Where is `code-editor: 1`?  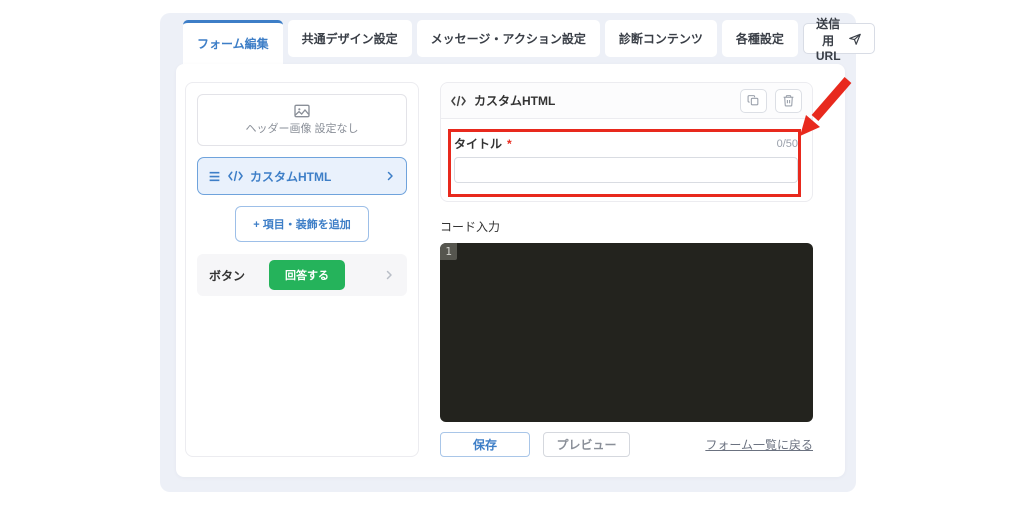 code-editor: 1 is located at coordinates (626, 332).